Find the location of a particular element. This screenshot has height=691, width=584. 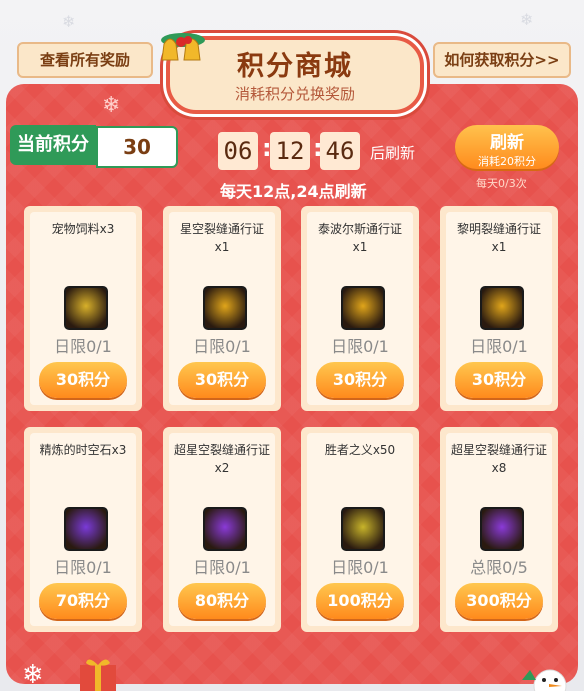

reward-card: 精炼的时空石x3 日限0/1 70积分 is located at coordinates (83, 529).